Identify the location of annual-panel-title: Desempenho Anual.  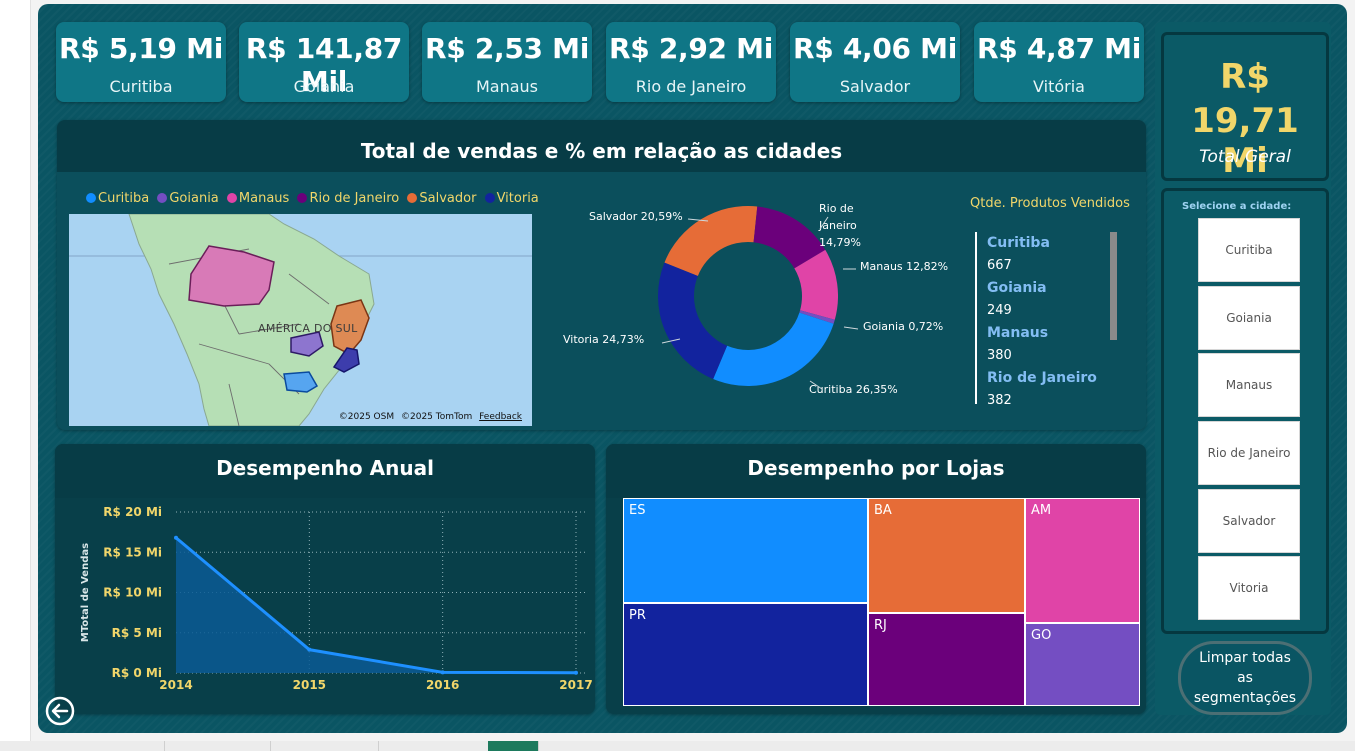
(325, 471).